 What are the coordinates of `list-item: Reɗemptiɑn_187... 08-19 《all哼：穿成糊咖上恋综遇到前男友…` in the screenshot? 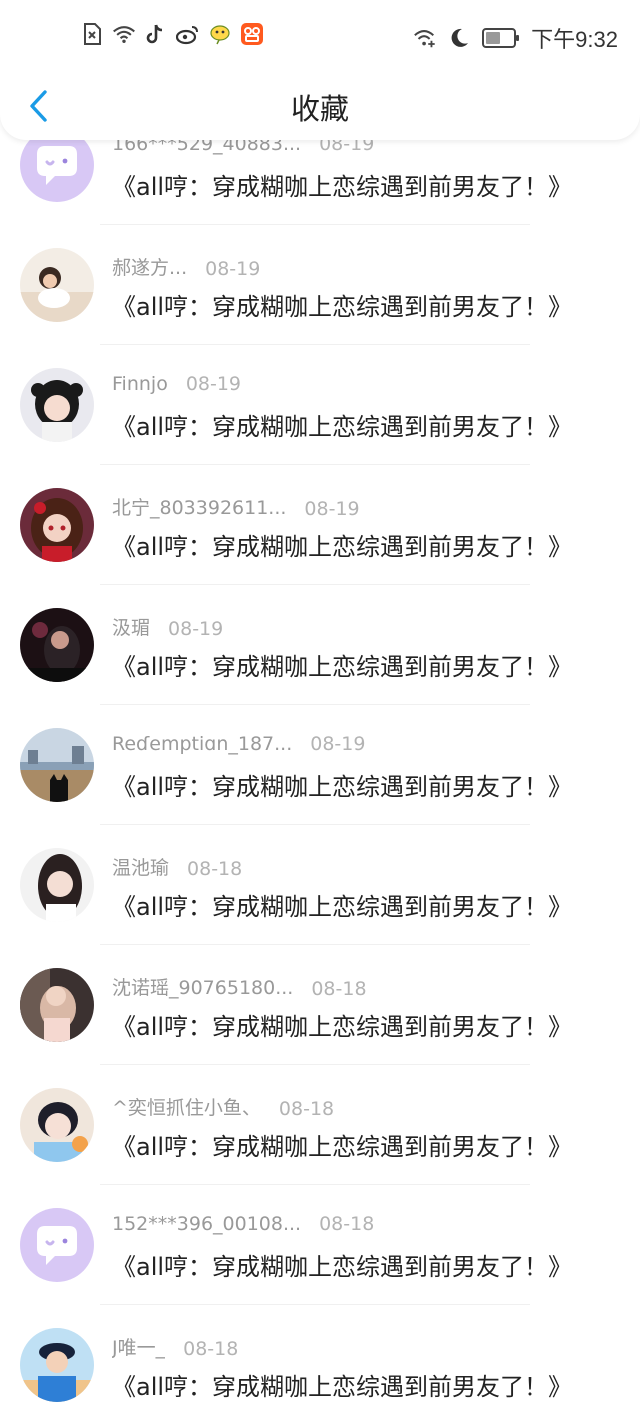 It's located at (320, 765).